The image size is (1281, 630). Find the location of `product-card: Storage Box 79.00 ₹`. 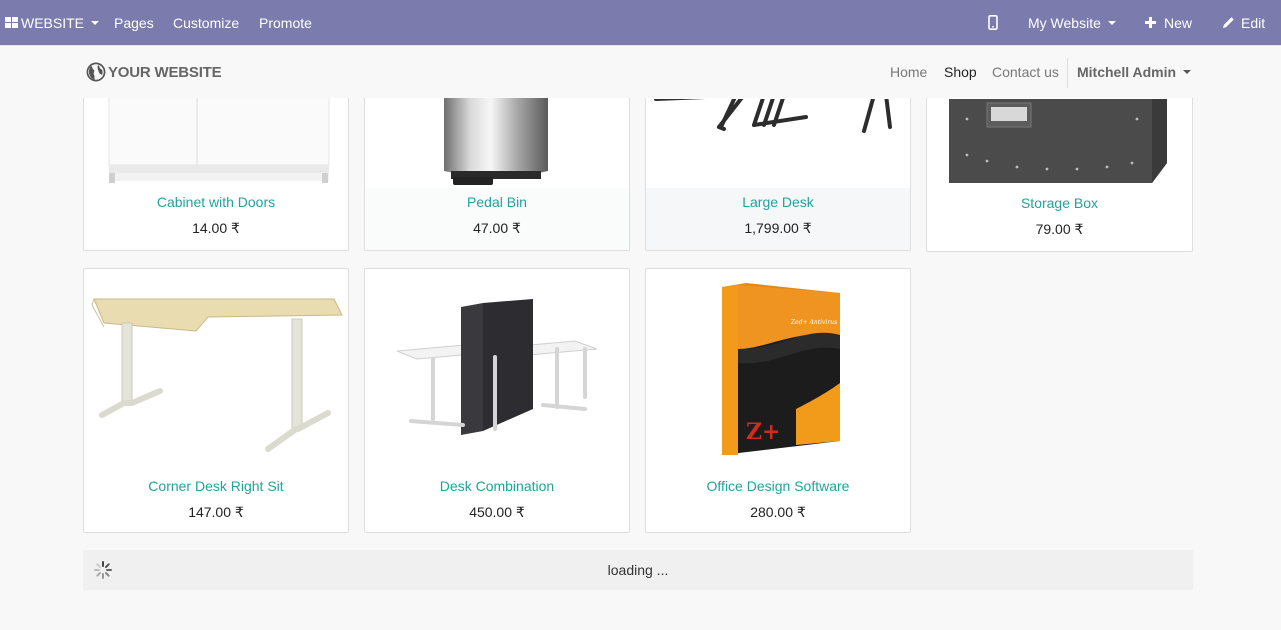

product-card: Storage Box 79.00 ₹ is located at coordinates (1059, 175).